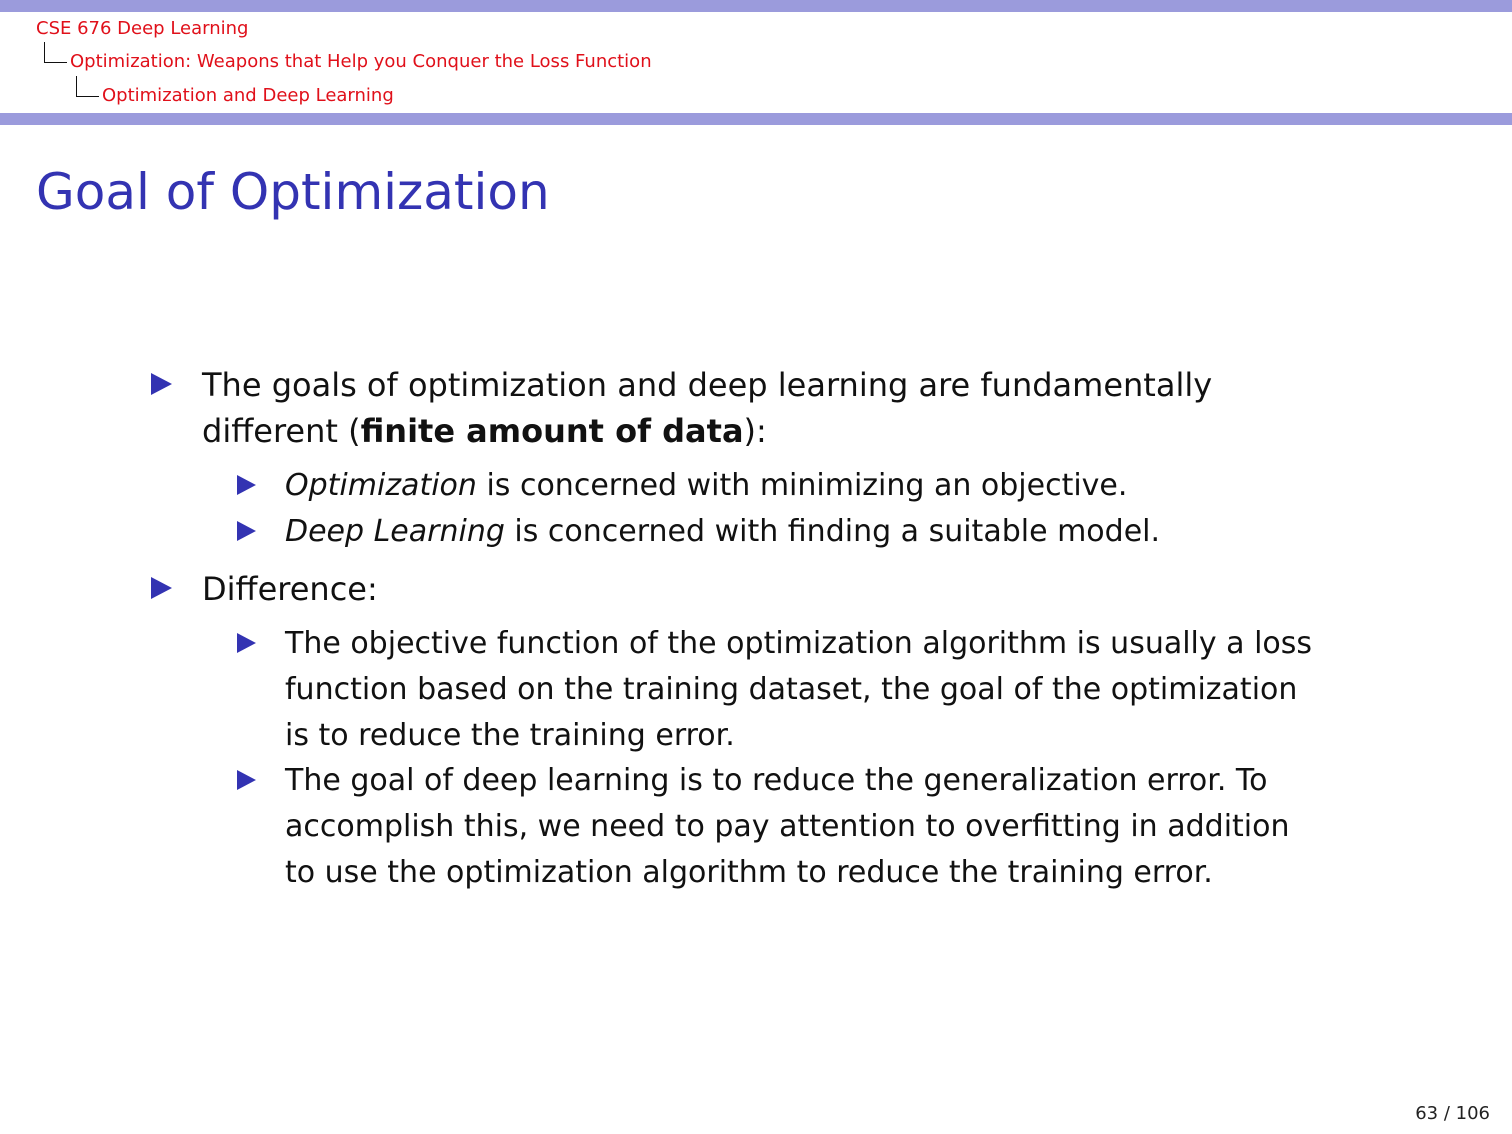 Image resolution: width=1512 pixels, height=1134 pixels. What do you see at coordinates (552, 431) in the screenshot?
I see `bullet-text-bold: finite amount of data` at bounding box center [552, 431].